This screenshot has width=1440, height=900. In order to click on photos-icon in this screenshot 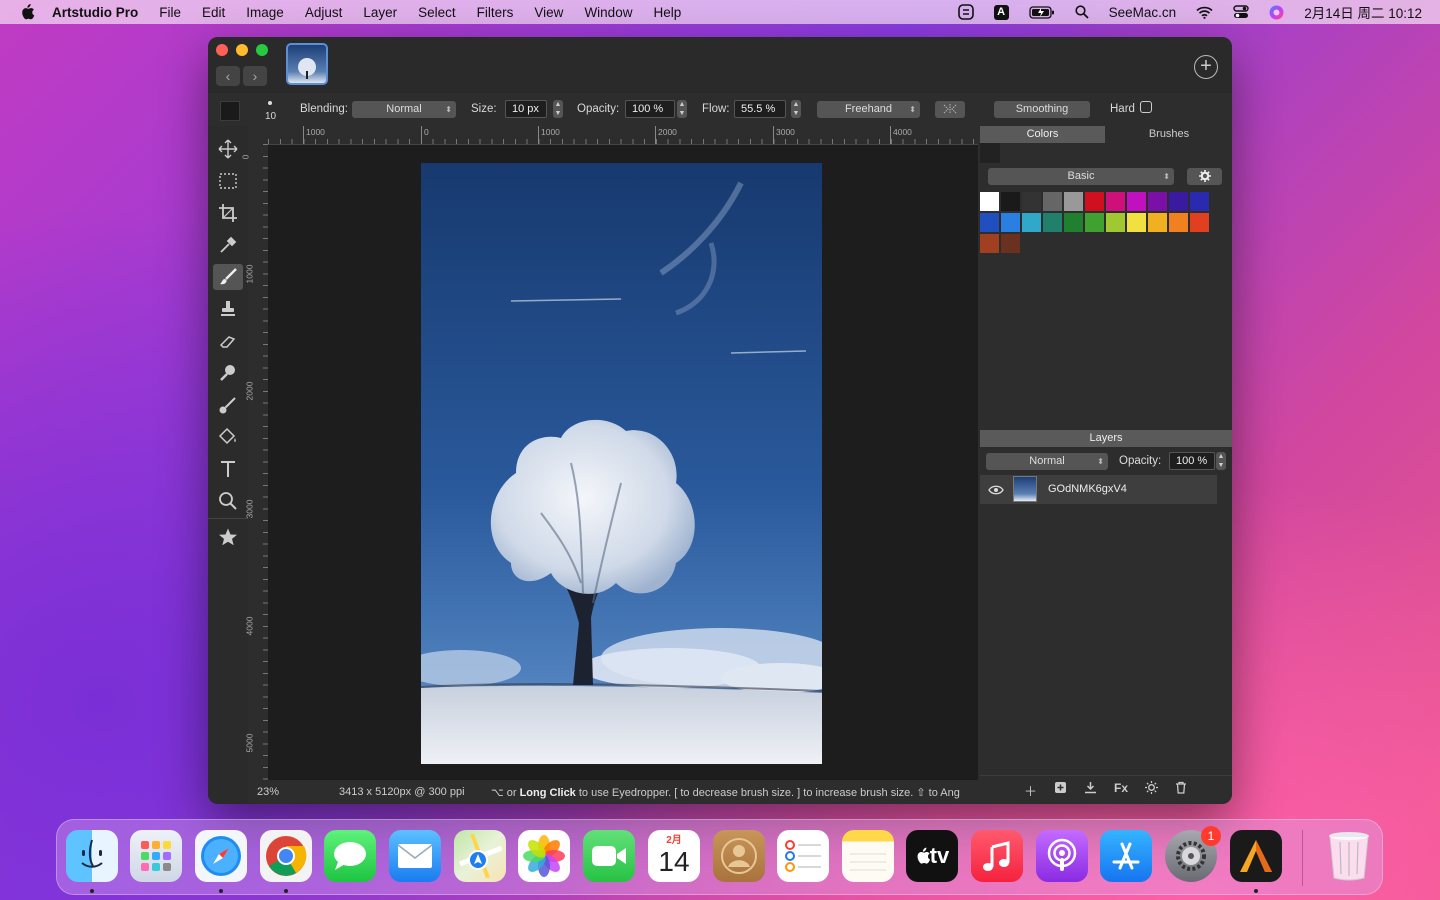, I will do `click(544, 856)`.